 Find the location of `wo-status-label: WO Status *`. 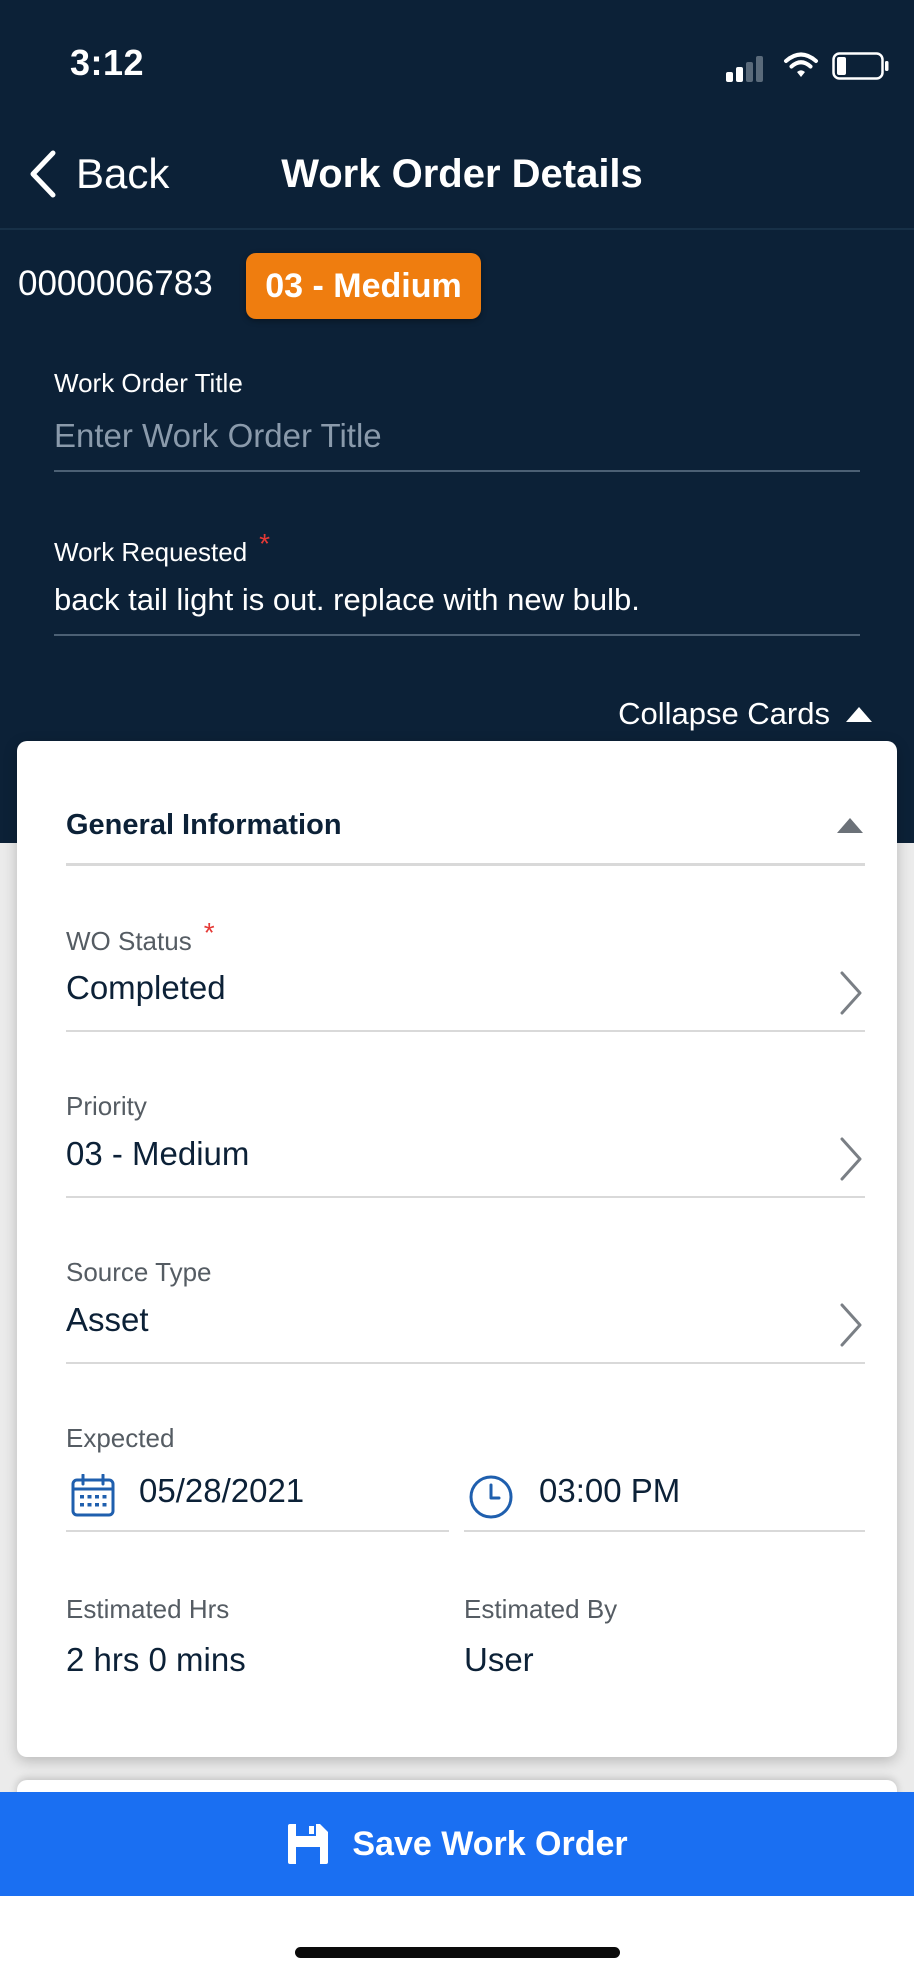

wo-status-label: WO Status * is located at coordinates (140, 937).